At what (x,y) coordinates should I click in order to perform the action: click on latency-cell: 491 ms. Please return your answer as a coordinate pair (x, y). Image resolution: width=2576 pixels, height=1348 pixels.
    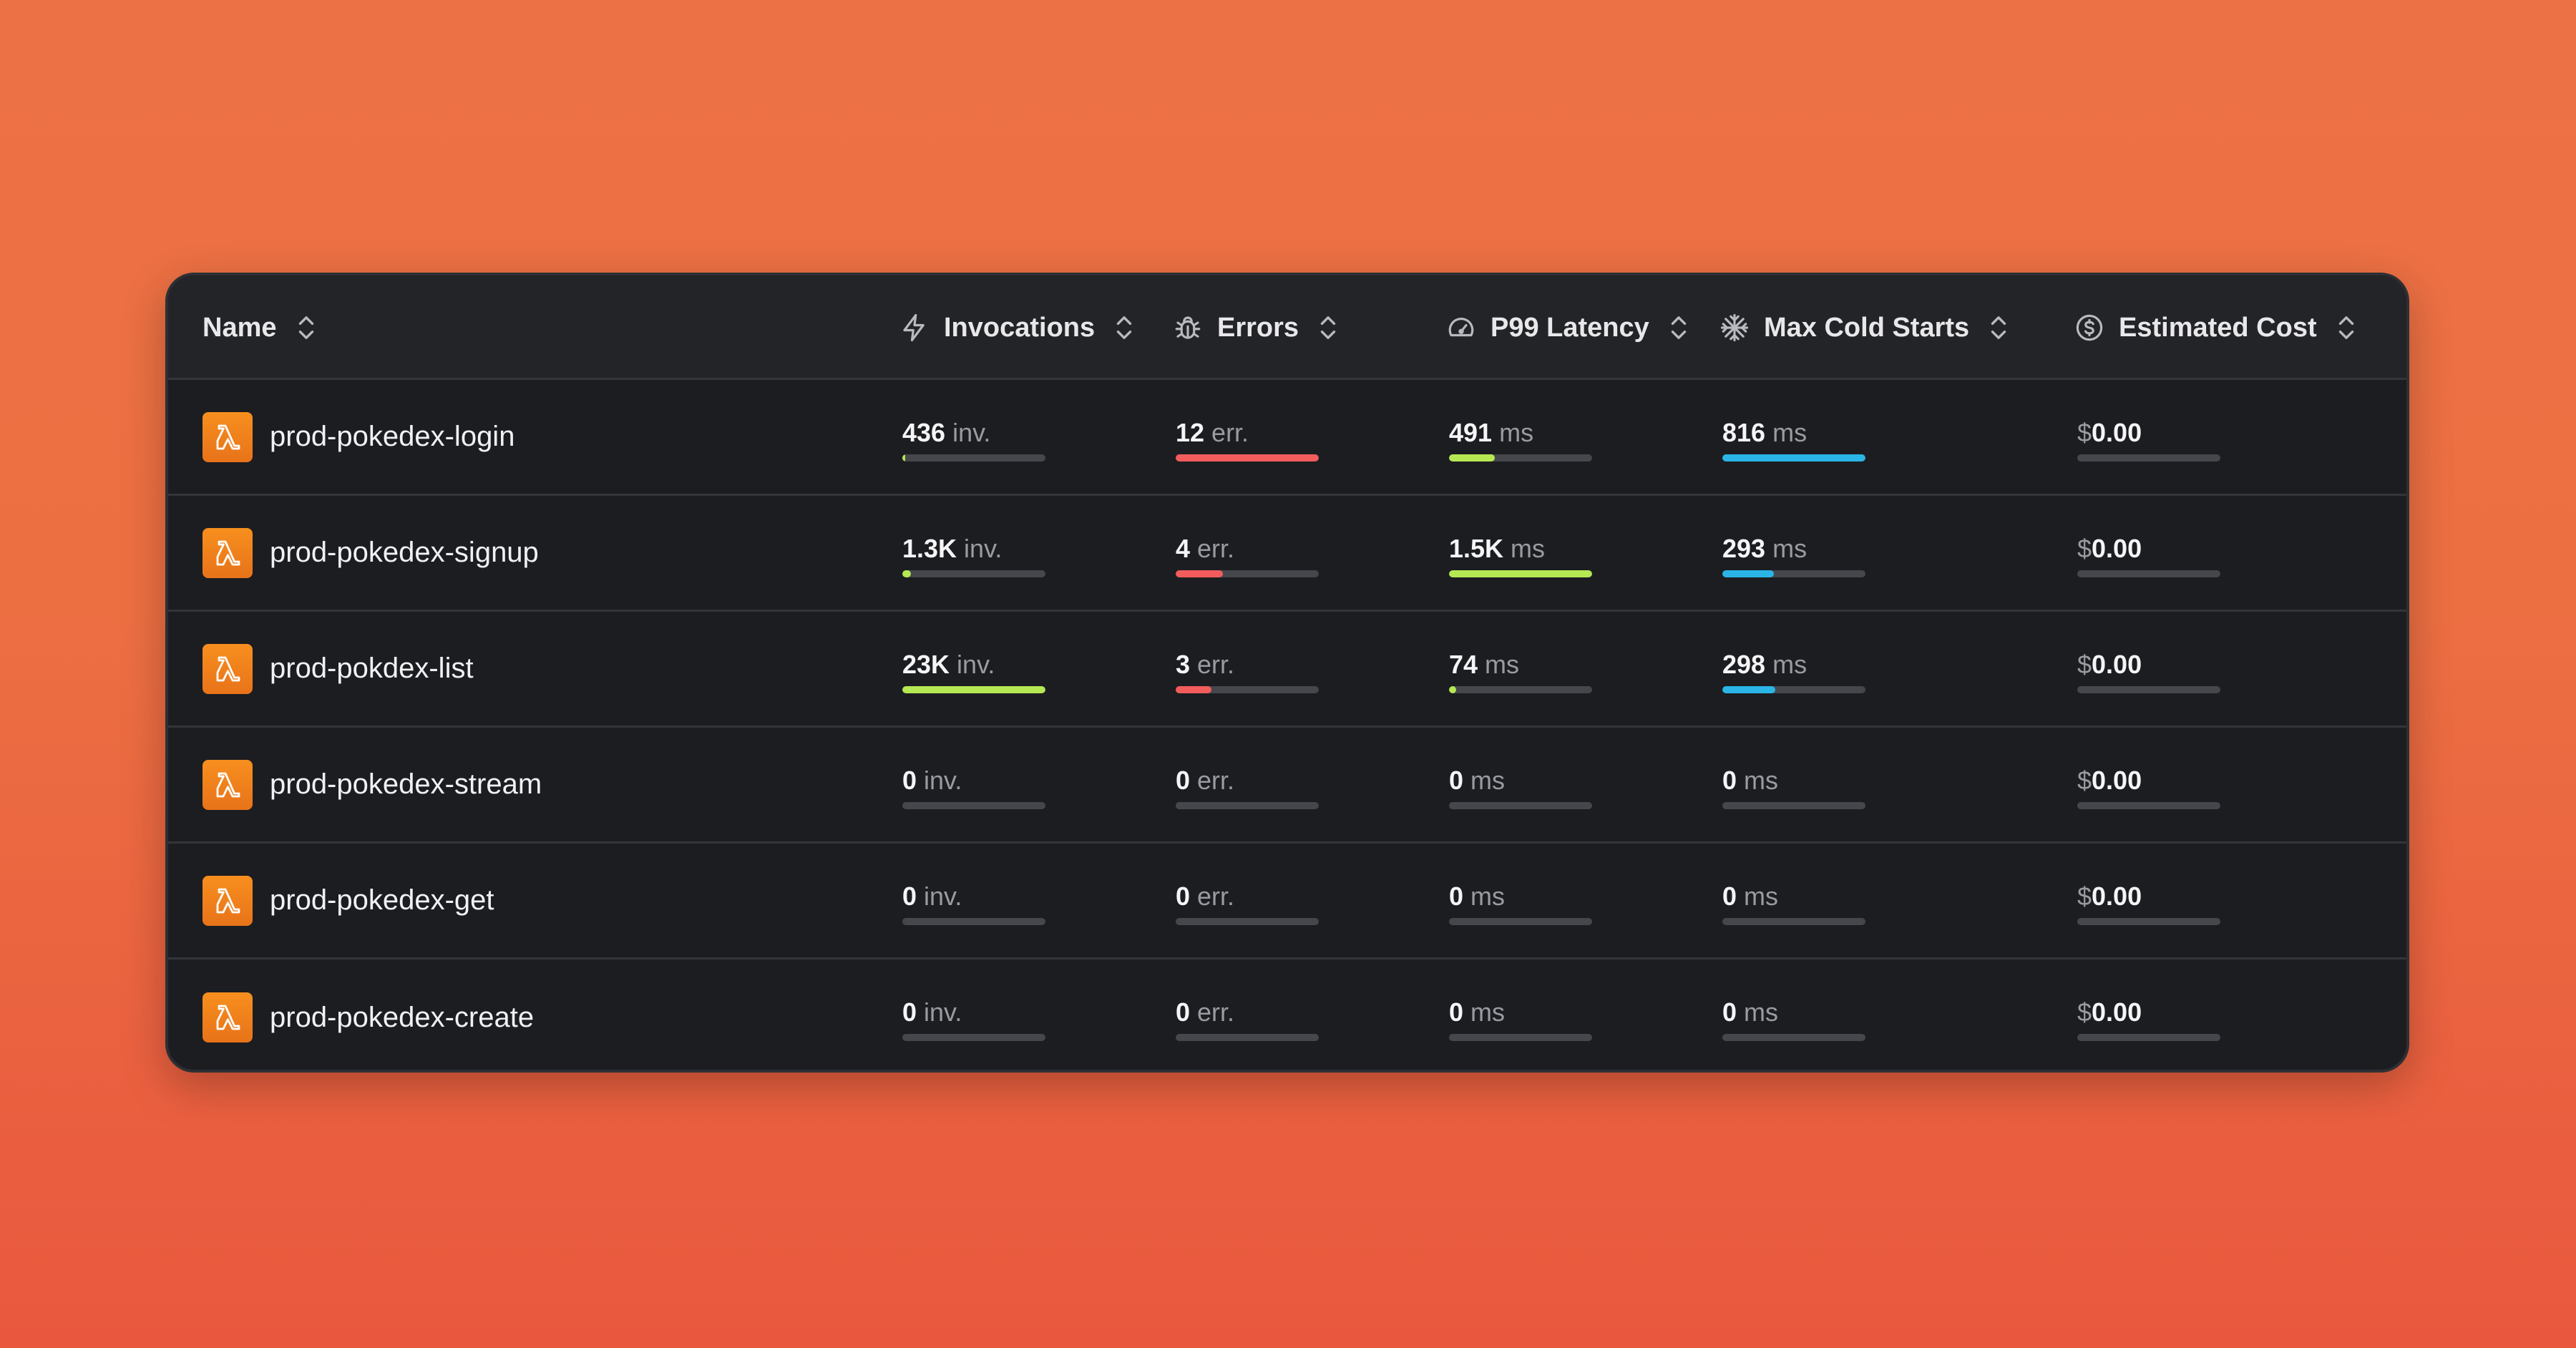
    Looking at the image, I should click on (1520, 439).